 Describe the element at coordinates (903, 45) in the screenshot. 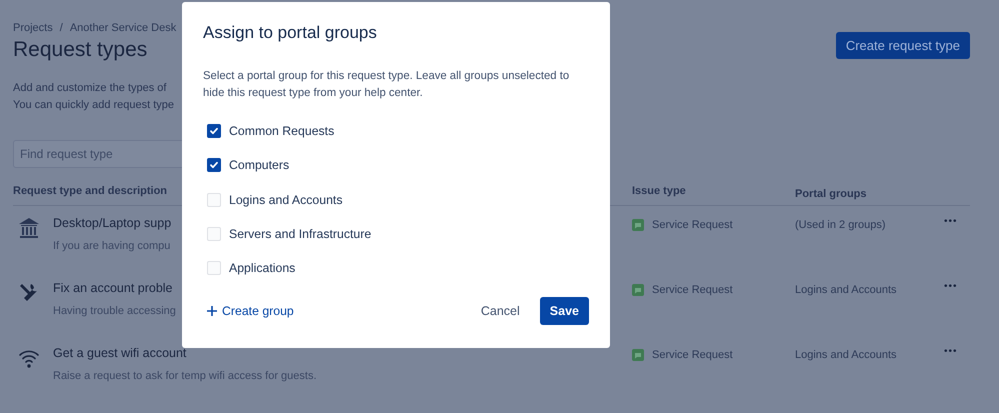

I see `create-request-type-button: Create request type` at that location.